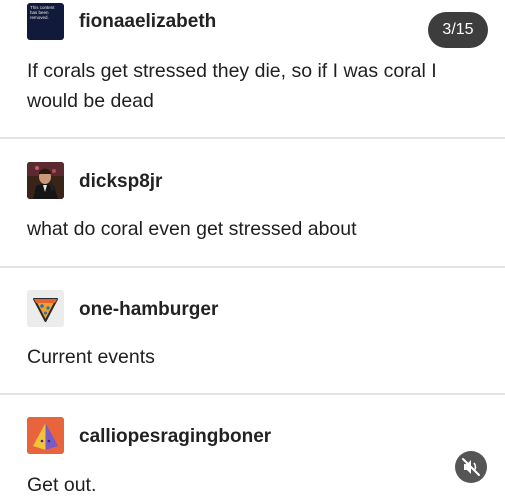  I want to click on mute-button, so click(471, 467).